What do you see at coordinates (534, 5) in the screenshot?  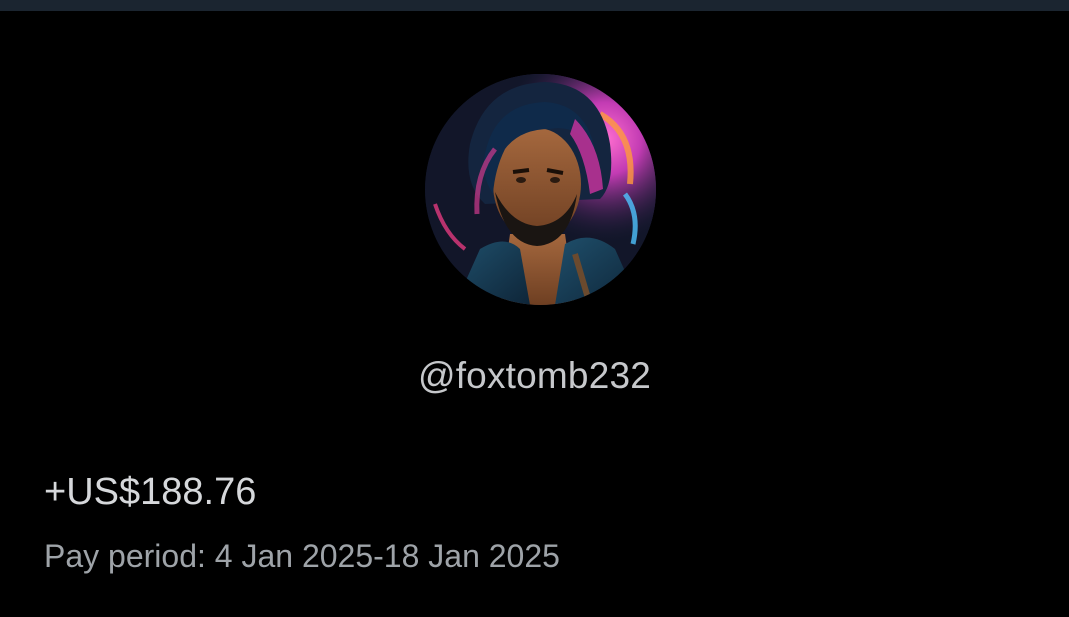 I see `top-divider-strip` at bounding box center [534, 5].